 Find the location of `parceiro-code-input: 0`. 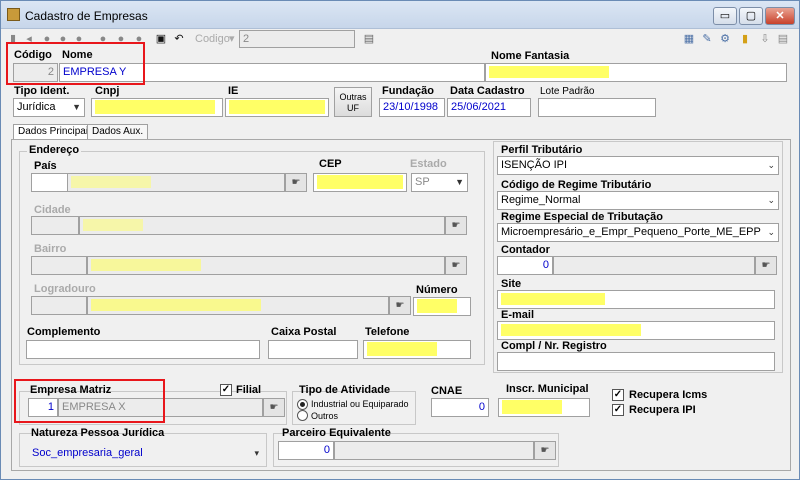

parceiro-code-input: 0 is located at coordinates (306, 450).